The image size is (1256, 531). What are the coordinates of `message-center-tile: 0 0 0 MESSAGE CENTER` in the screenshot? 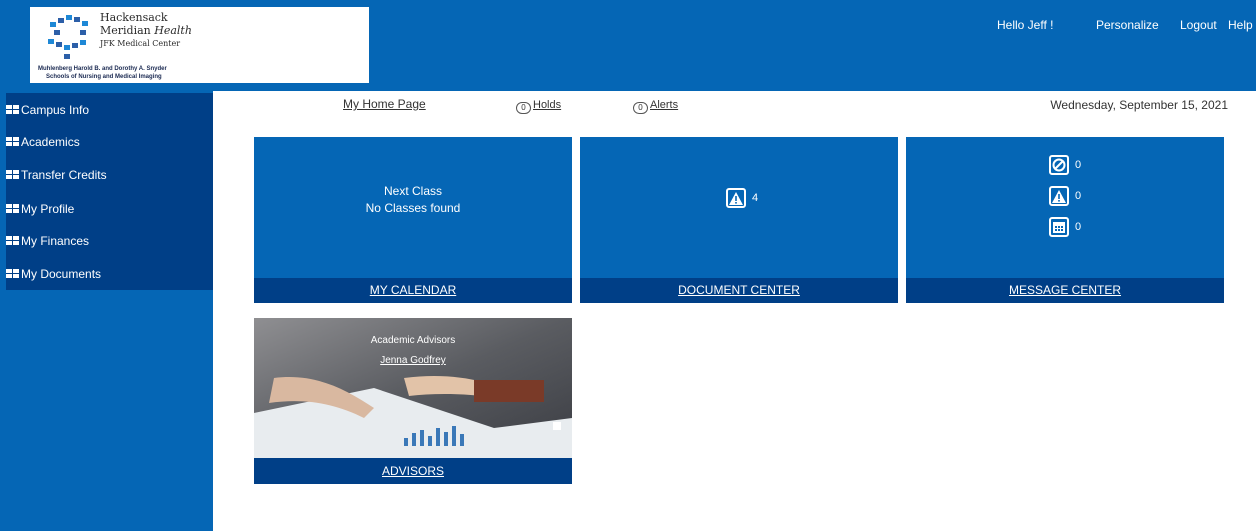 It's located at (1065, 220).